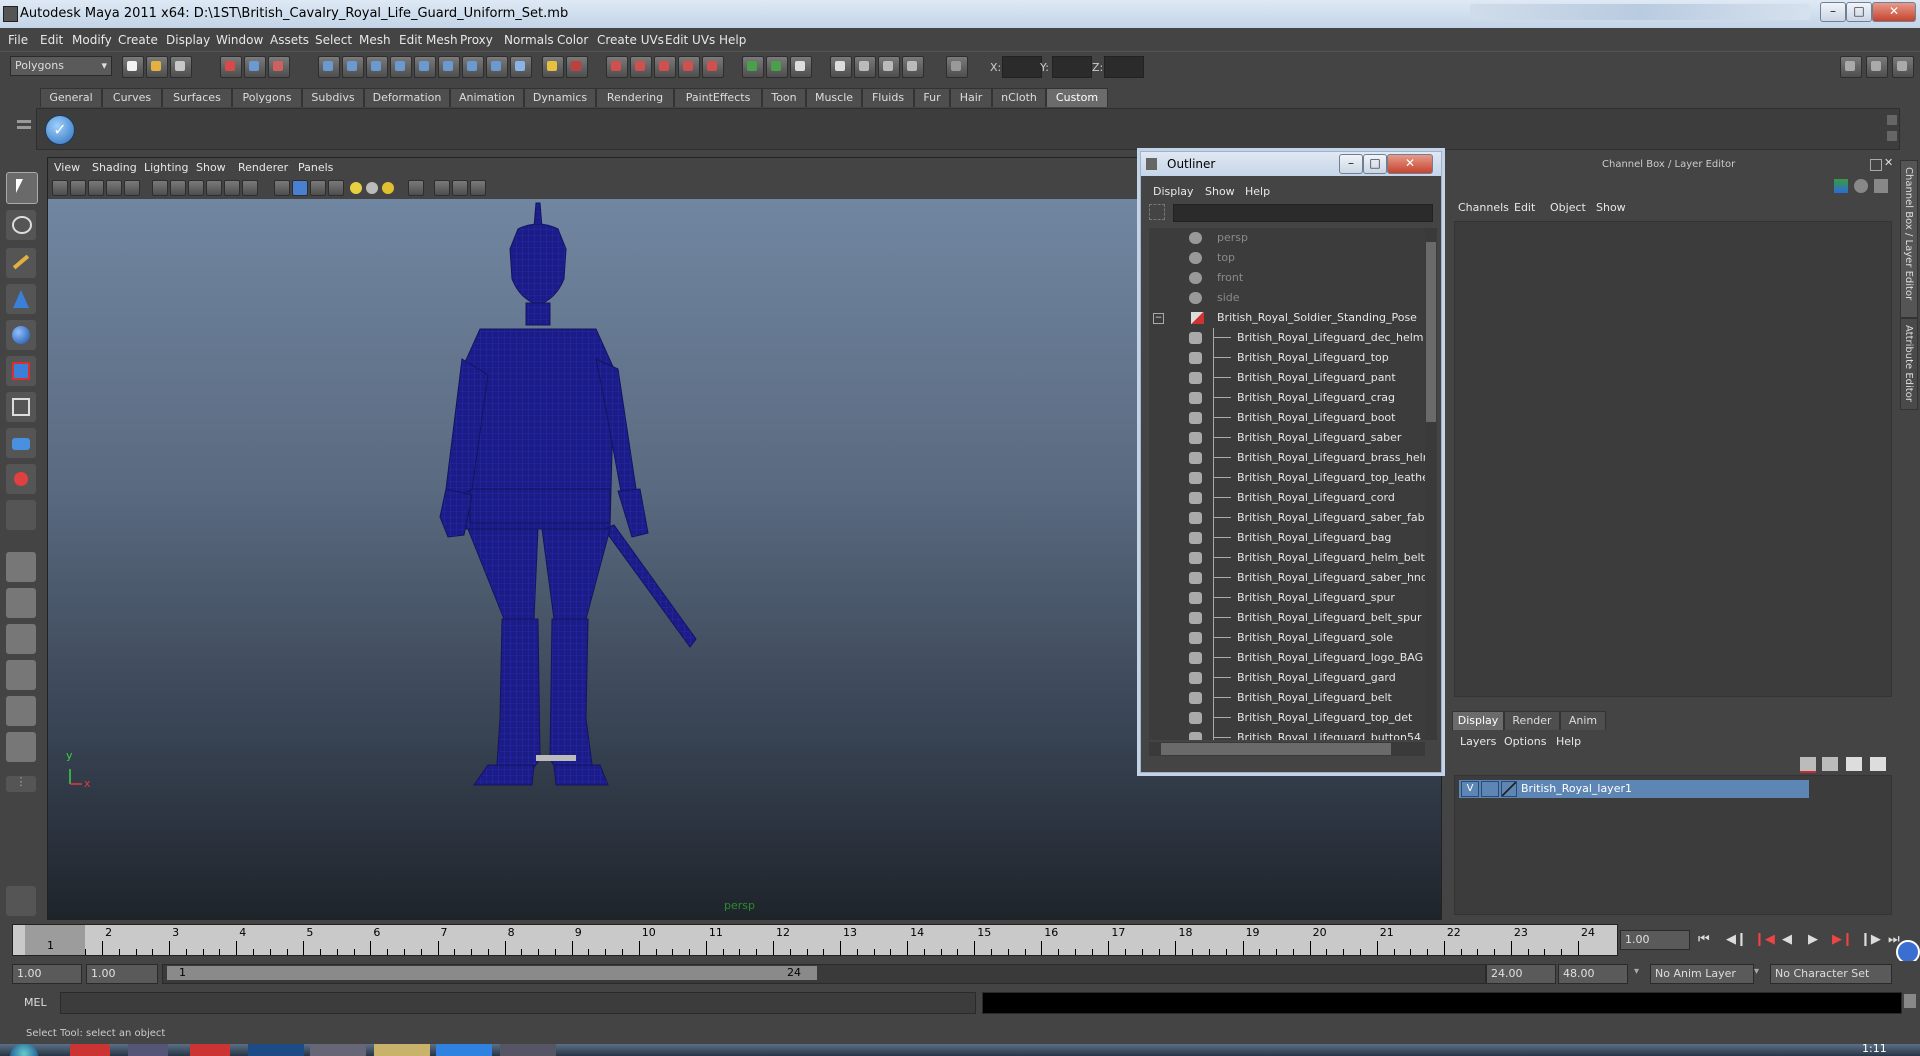 This screenshot has height=1056, width=1920. Describe the element at coordinates (318, 188) in the screenshot. I see `wireframe-on-shaded-icon` at that location.